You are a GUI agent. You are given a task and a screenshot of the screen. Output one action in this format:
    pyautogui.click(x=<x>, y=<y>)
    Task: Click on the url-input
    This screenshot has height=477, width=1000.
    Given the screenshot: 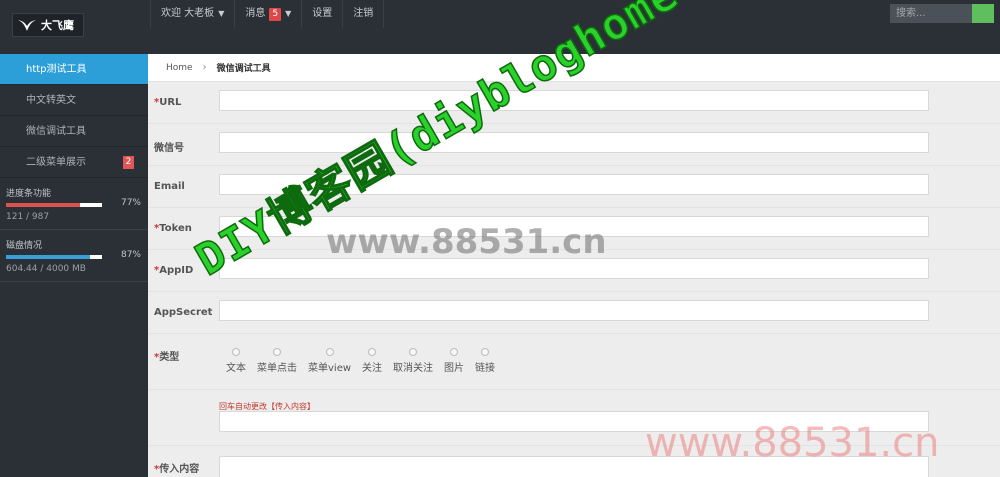 What is the action you would take?
    pyautogui.click(x=574, y=100)
    